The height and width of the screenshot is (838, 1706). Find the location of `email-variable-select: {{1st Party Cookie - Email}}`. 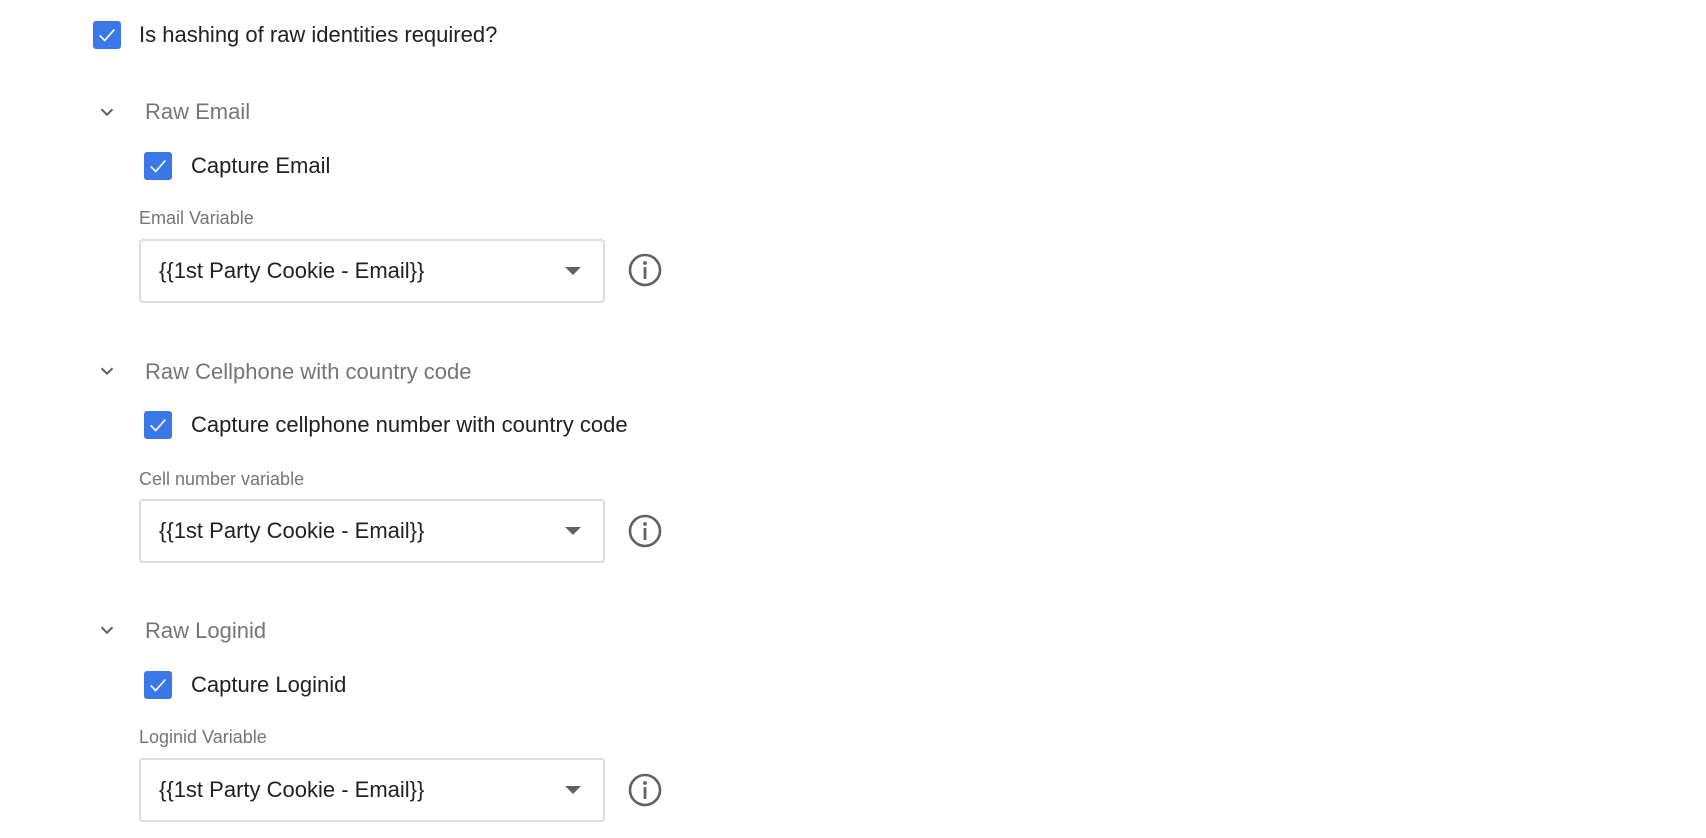

email-variable-select: {{1st Party Cookie - Email}} is located at coordinates (372, 271).